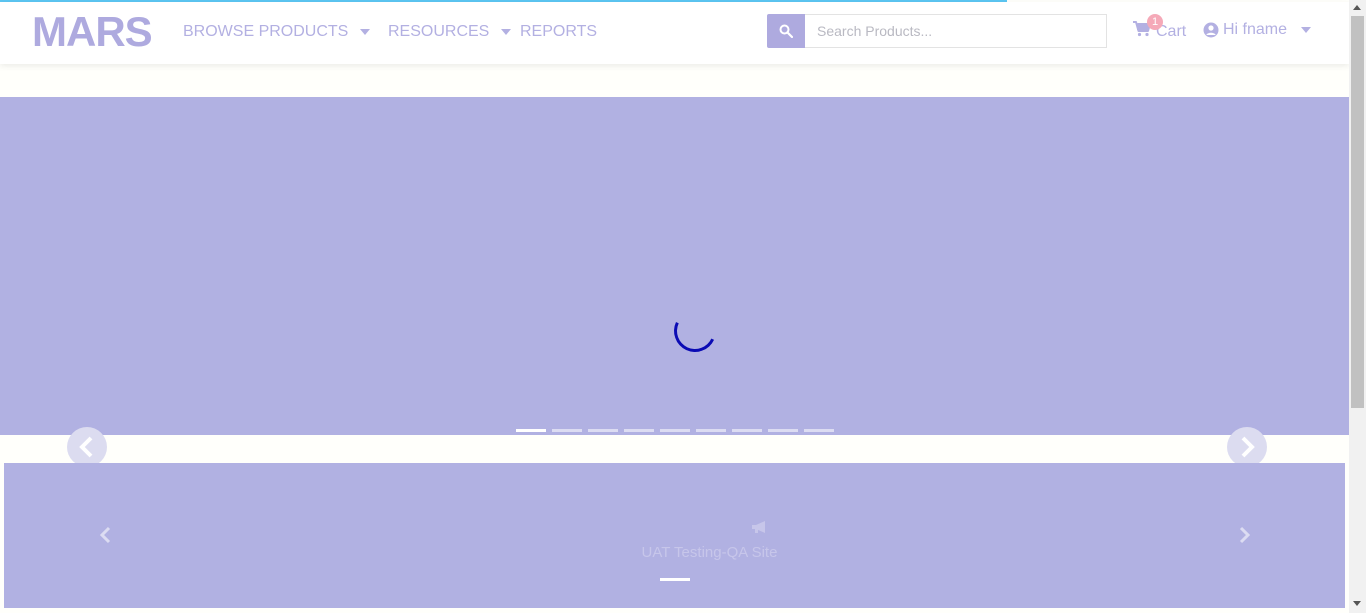 The height and width of the screenshot is (613, 1366). Describe the element at coordinates (266, 31) in the screenshot. I see `nav-browse-products-label: BROWSE PRODUCTS` at that location.